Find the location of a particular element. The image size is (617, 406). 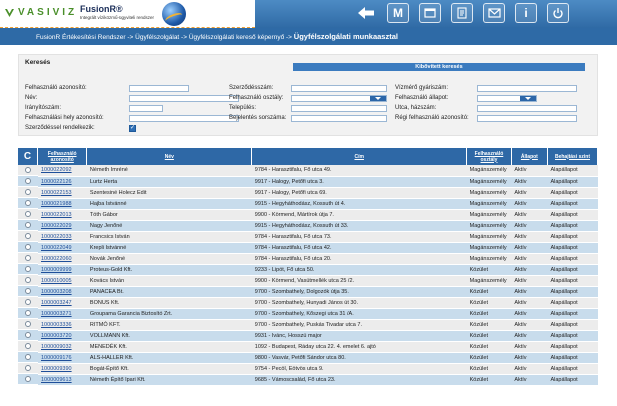

back-icon is located at coordinates (366, 13).